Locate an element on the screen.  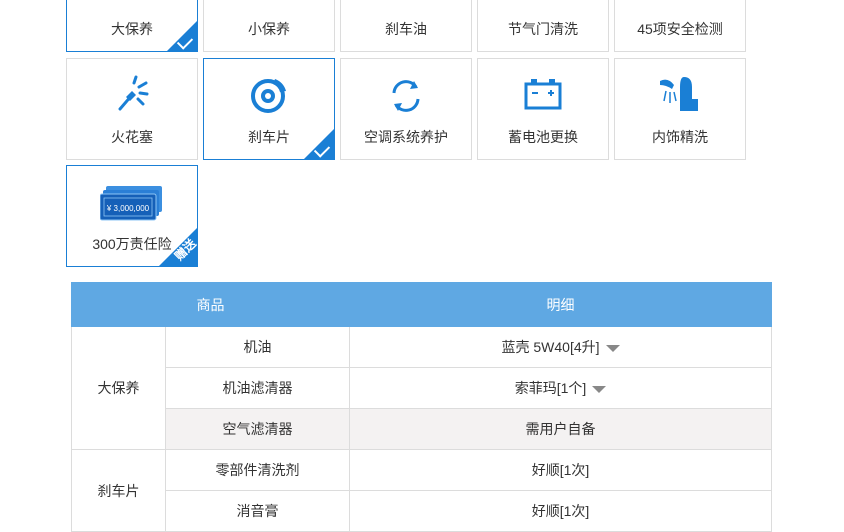
service-tile-minor-maintenance: 小保养 is located at coordinates (269, 26).